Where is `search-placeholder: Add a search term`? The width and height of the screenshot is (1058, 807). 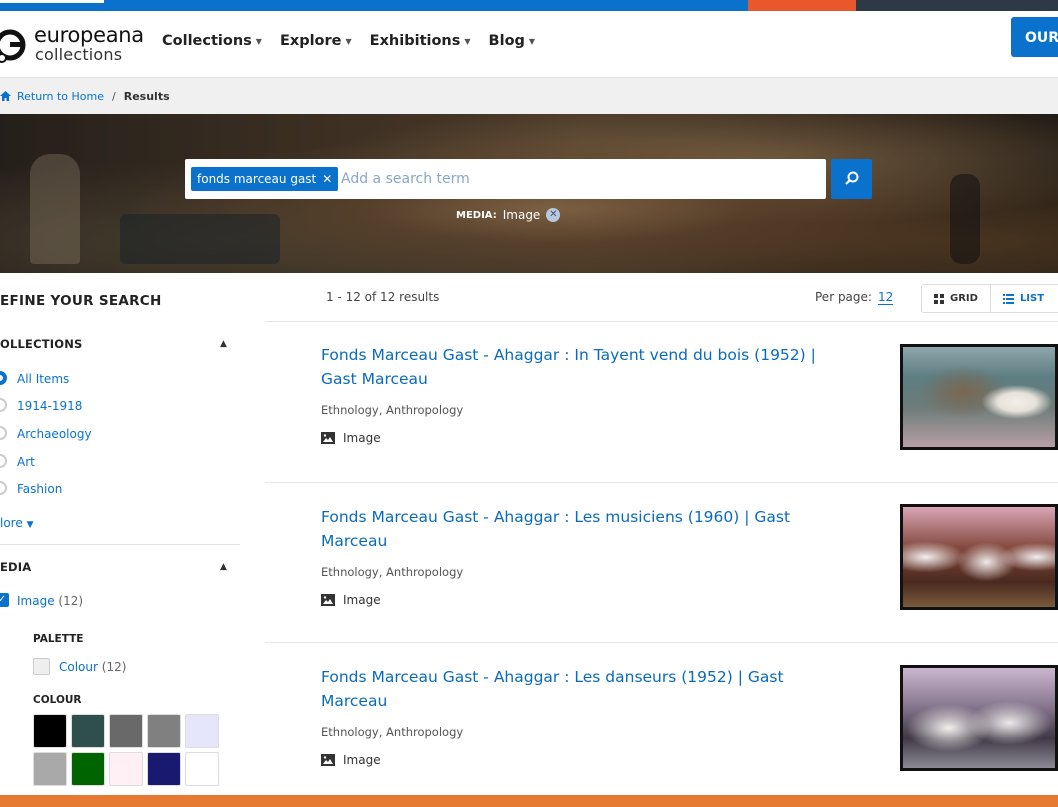
search-placeholder: Add a search term is located at coordinates (405, 179).